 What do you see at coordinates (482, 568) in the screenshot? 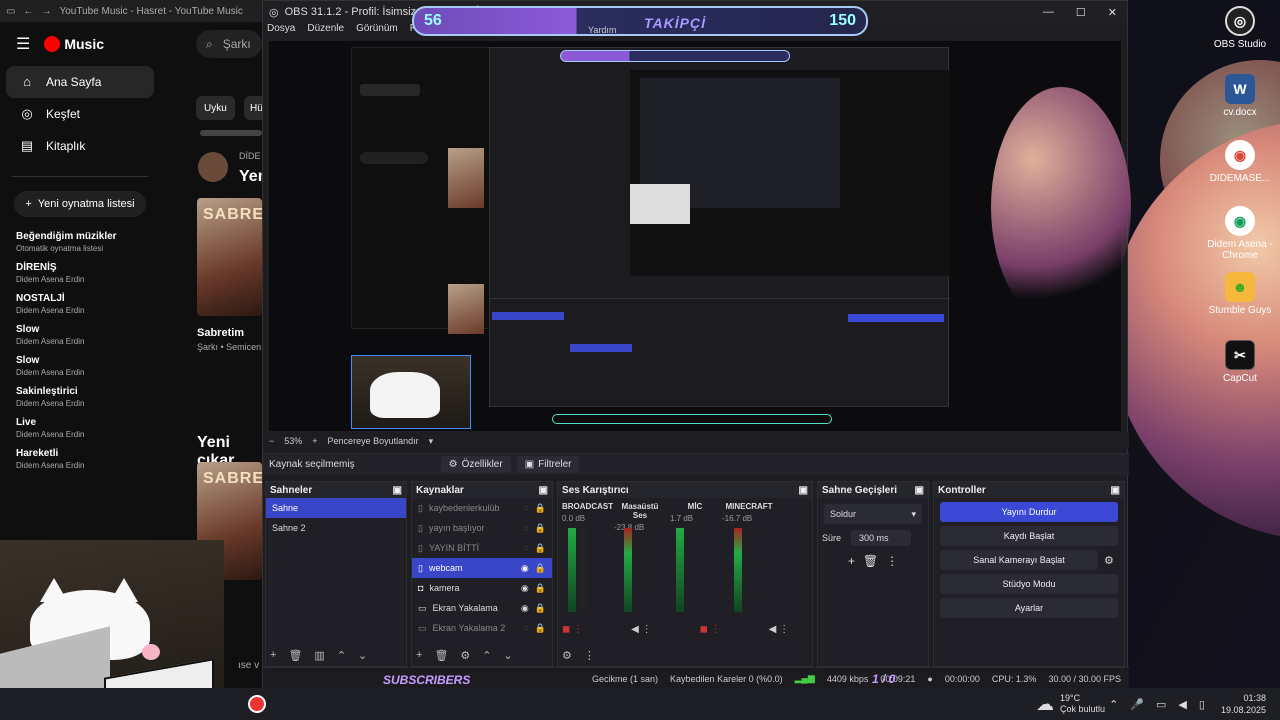
I see `source-item: ▯ webcam ◉ 🔒` at bounding box center [482, 568].